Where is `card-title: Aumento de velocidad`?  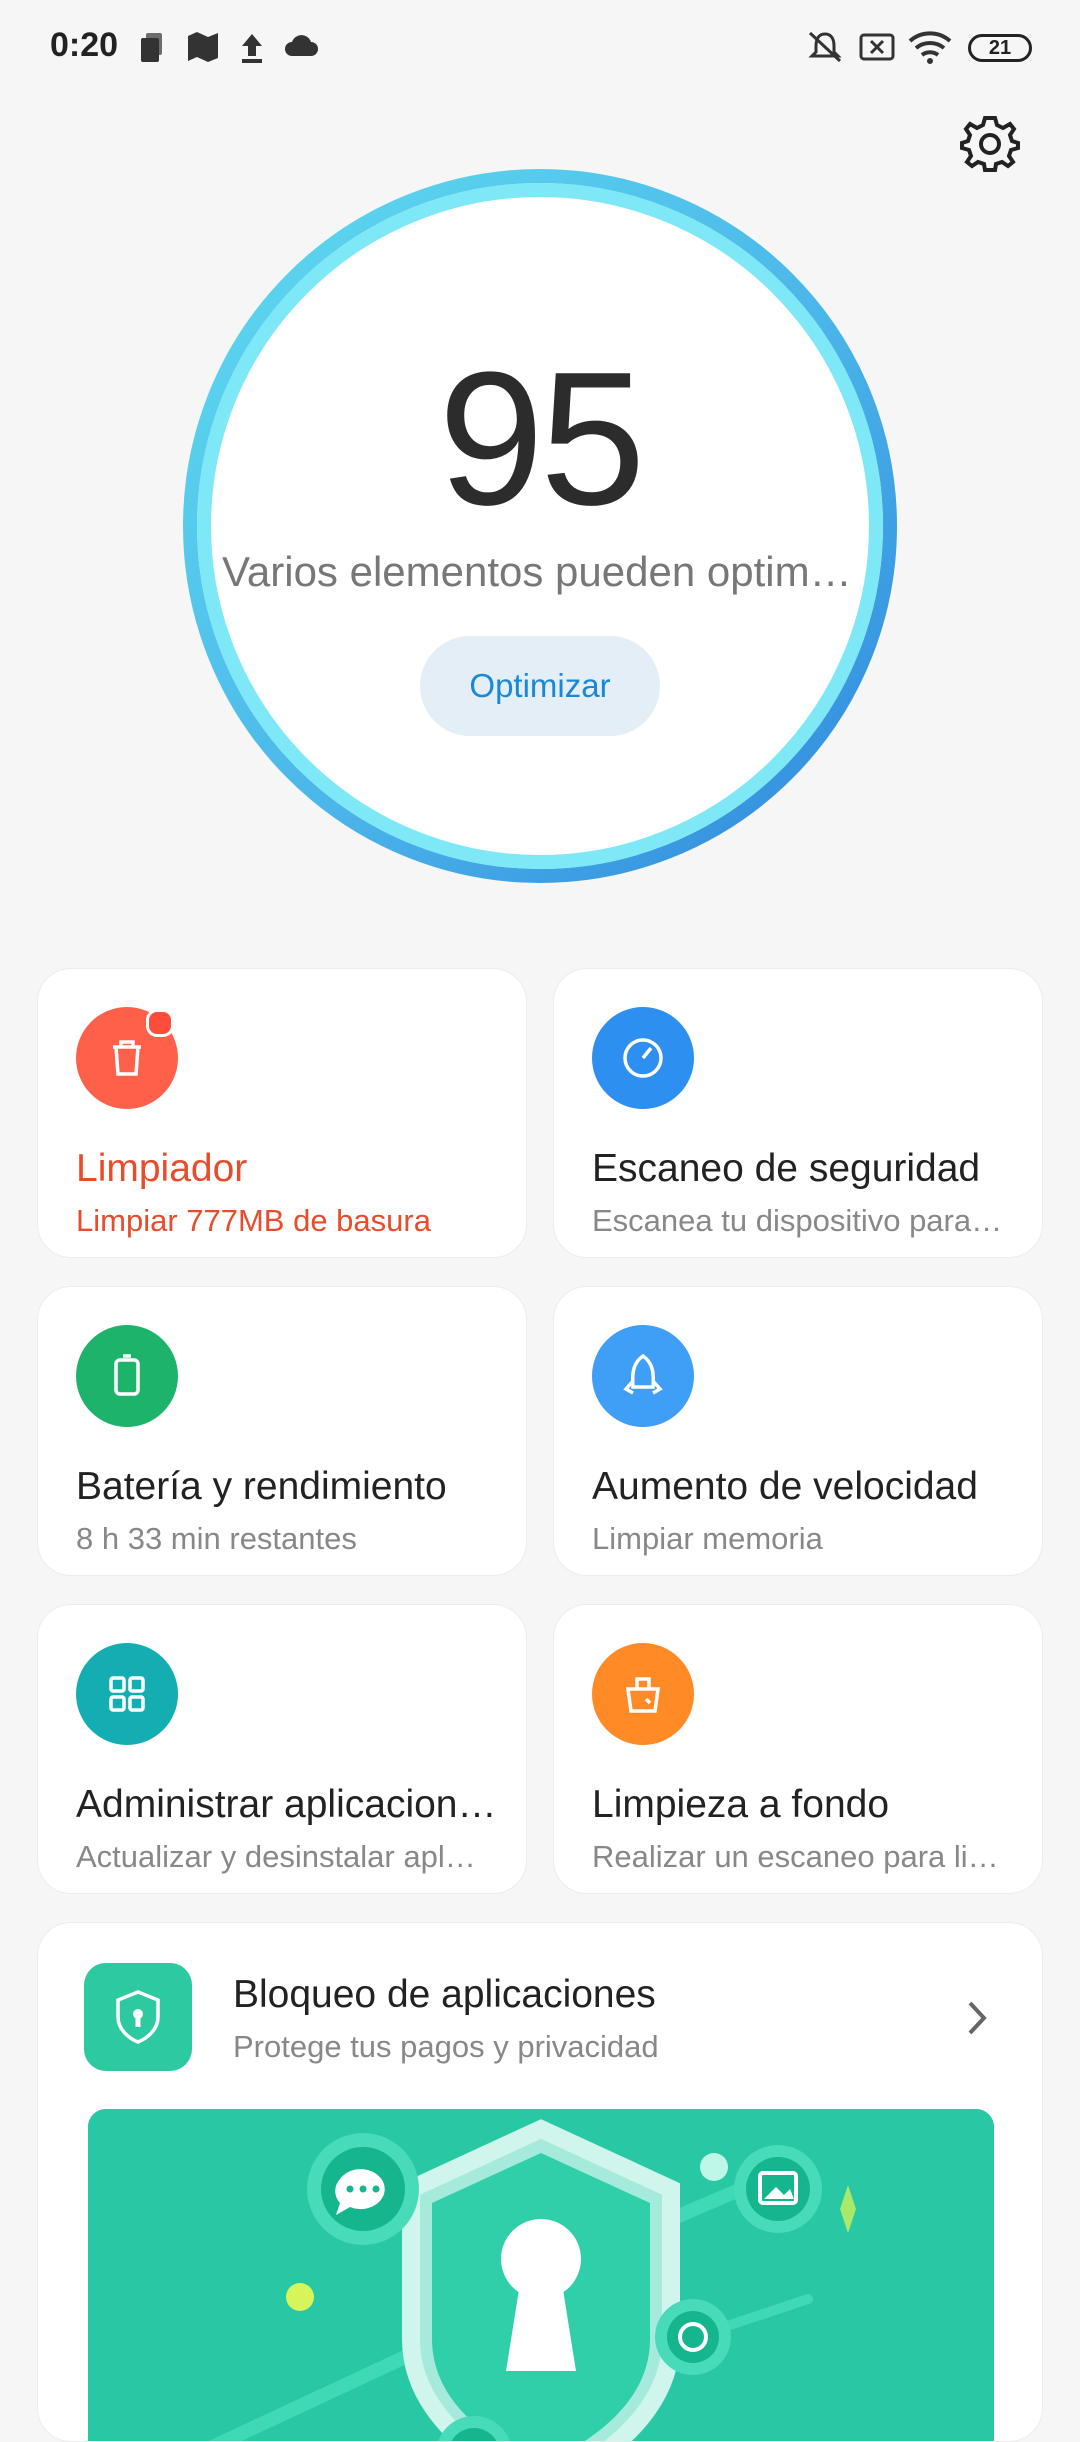
card-title: Aumento de velocidad is located at coordinates (785, 1486).